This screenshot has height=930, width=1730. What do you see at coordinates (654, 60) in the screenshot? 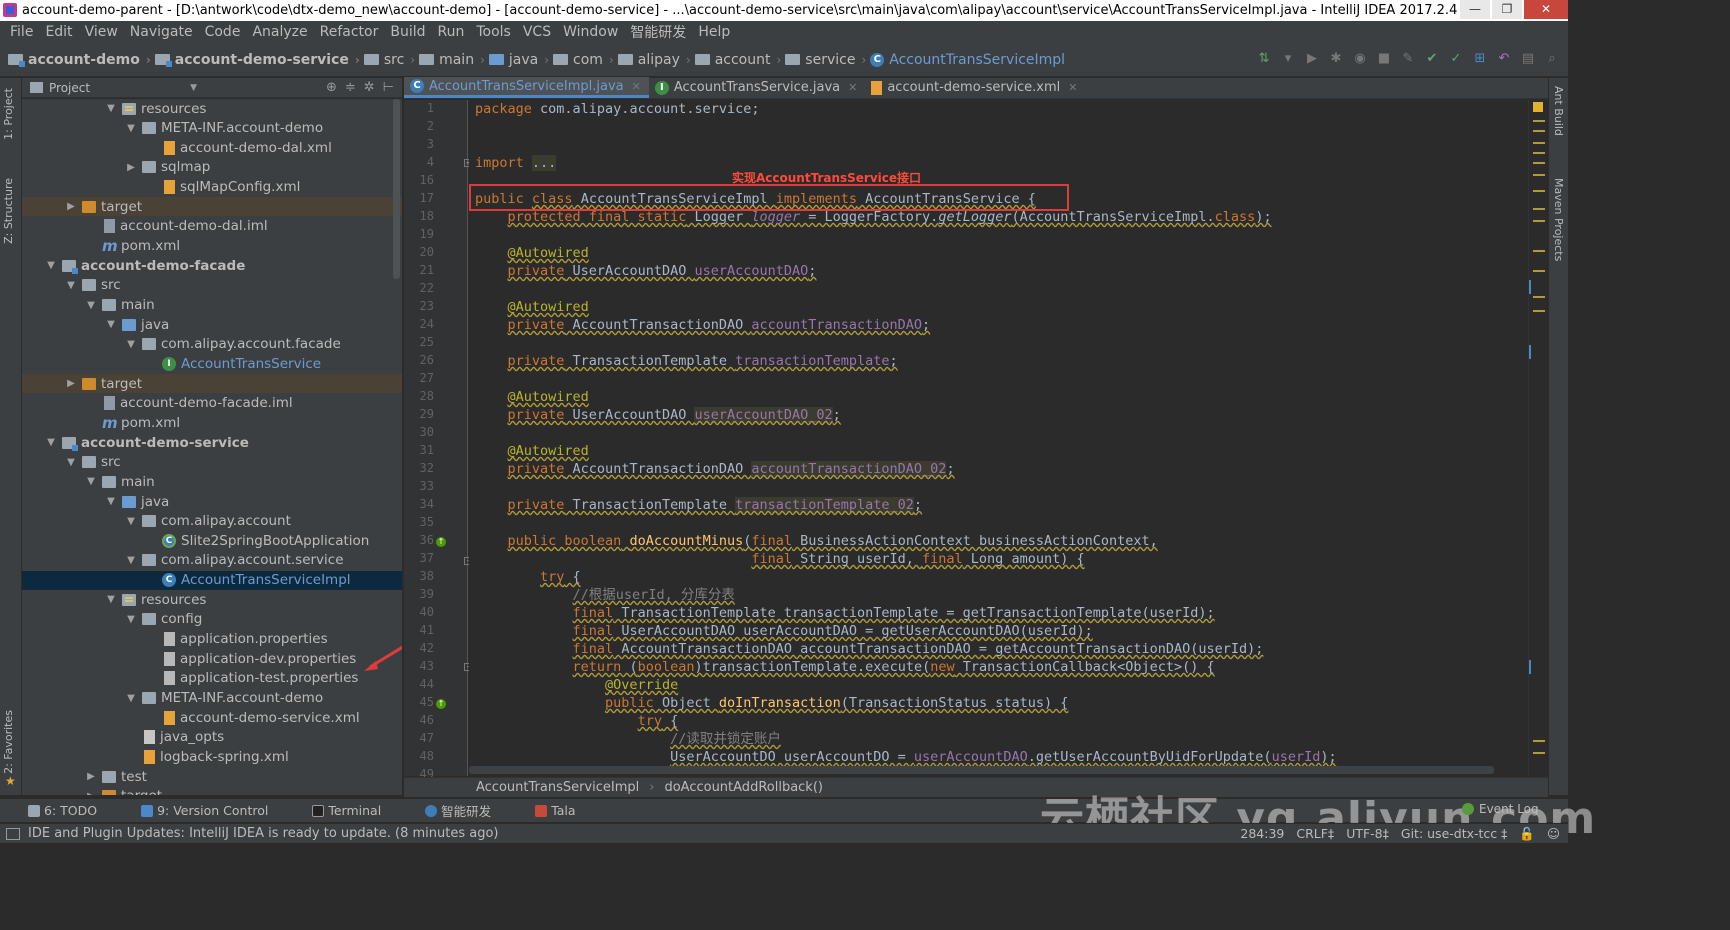
I see `breadcrumb-alipay: alipay ›` at bounding box center [654, 60].